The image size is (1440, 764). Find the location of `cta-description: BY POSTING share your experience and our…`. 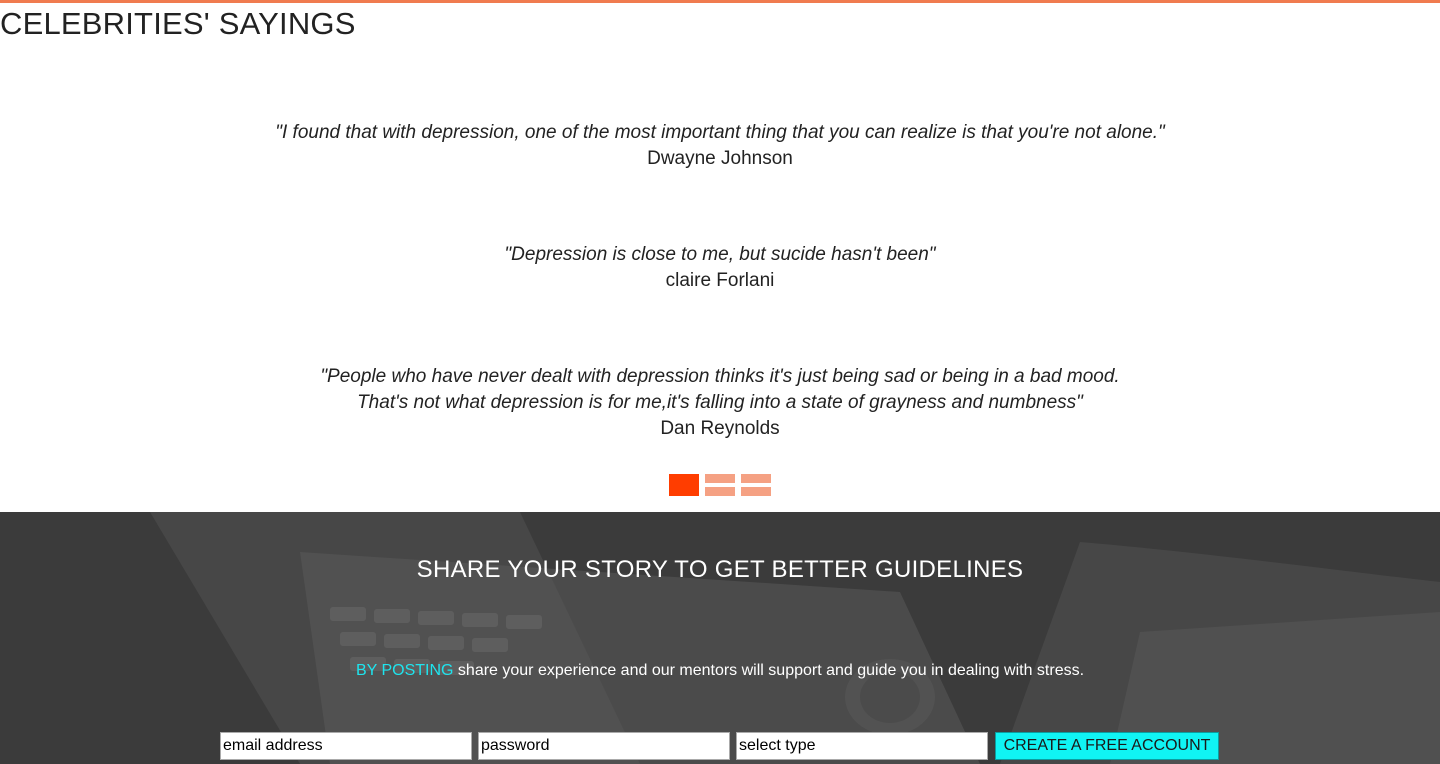

cta-description: BY POSTING share your experience and our… is located at coordinates (720, 671).